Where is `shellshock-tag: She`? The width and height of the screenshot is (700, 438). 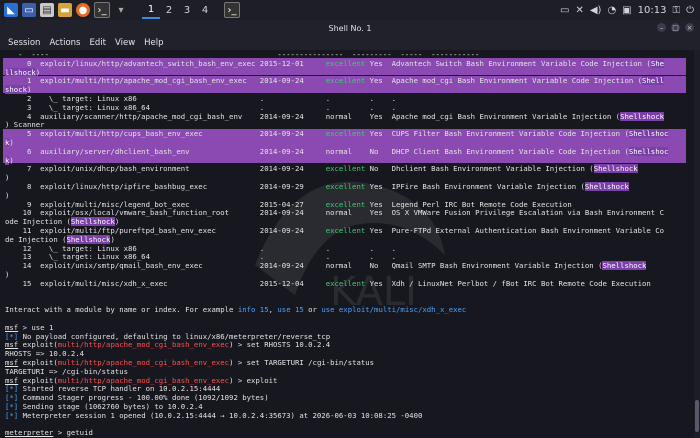 shellshock-tag: She is located at coordinates (657, 63).